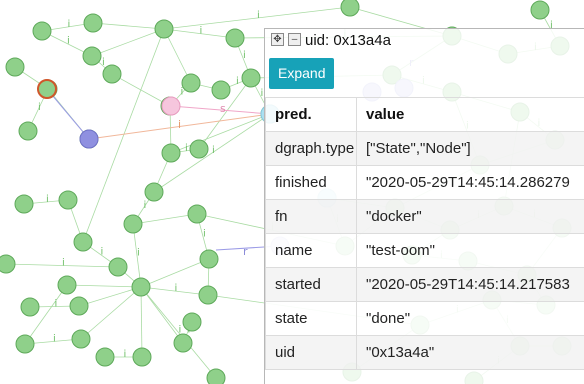  What do you see at coordinates (470, 182) in the screenshot?
I see `value-cell: "2020-05-29T14:45:14.286279` at bounding box center [470, 182].